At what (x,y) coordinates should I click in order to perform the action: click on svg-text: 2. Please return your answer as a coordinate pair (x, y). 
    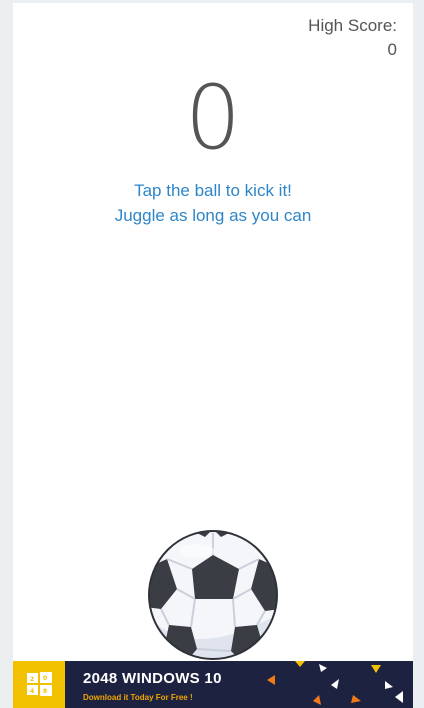
    Looking at the image, I should click on (32, 679).